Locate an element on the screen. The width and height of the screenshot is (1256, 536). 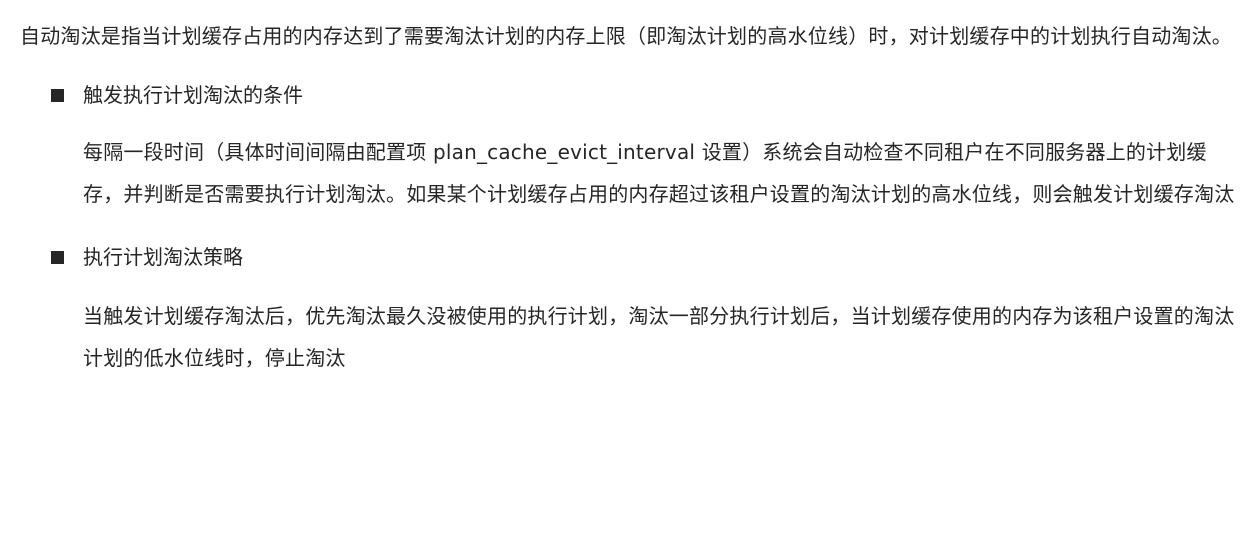
section-heading: 触发执行计划淘汰的条件 is located at coordinates (645, 95).